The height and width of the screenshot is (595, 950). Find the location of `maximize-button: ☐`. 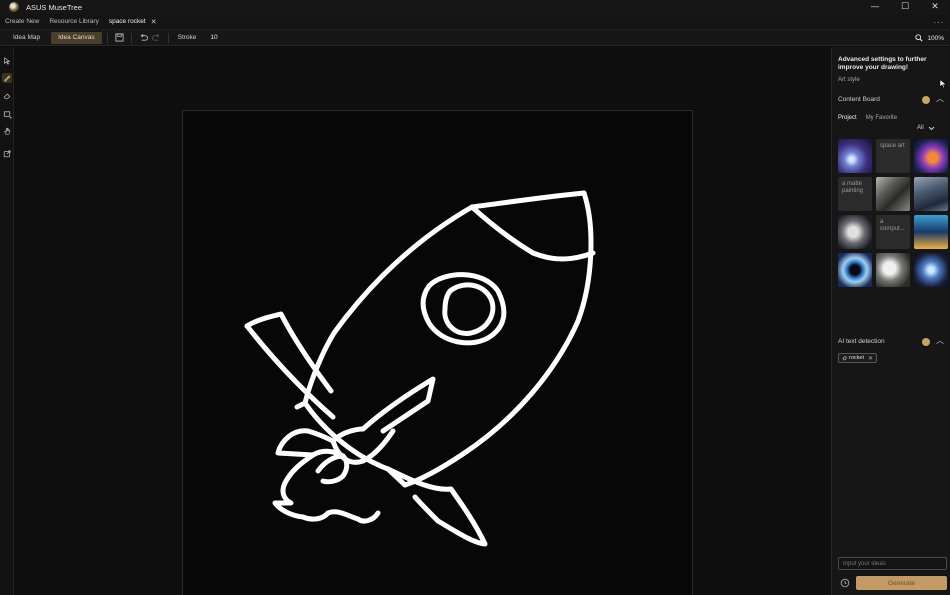

maximize-button: ☐ is located at coordinates (905, 7).